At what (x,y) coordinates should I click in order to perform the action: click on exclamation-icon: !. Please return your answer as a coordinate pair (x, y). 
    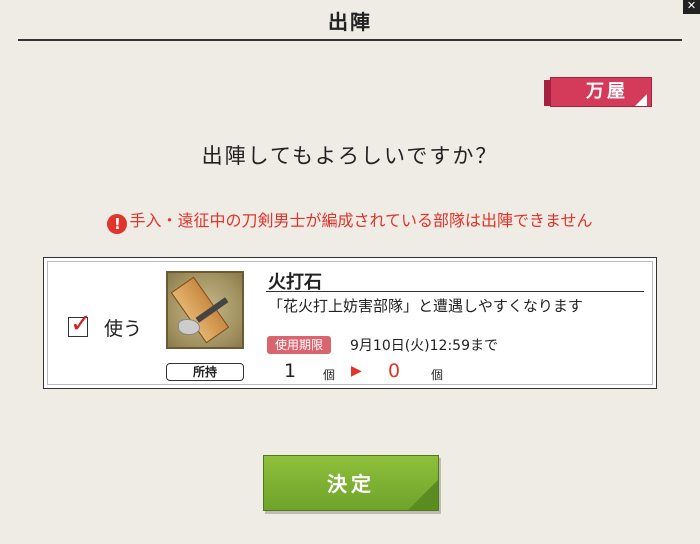
    Looking at the image, I should click on (117, 224).